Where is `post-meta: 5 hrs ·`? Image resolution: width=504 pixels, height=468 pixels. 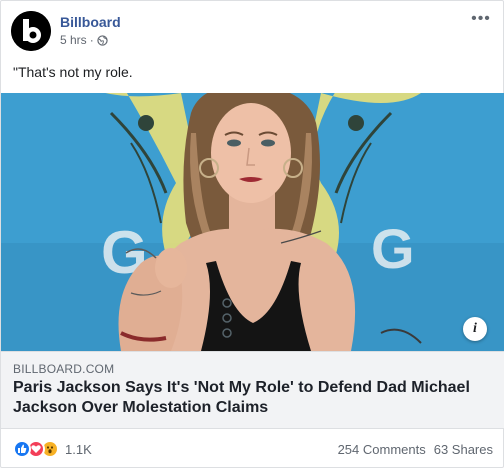
post-meta: 5 hrs · is located at coordinates (84, 40).